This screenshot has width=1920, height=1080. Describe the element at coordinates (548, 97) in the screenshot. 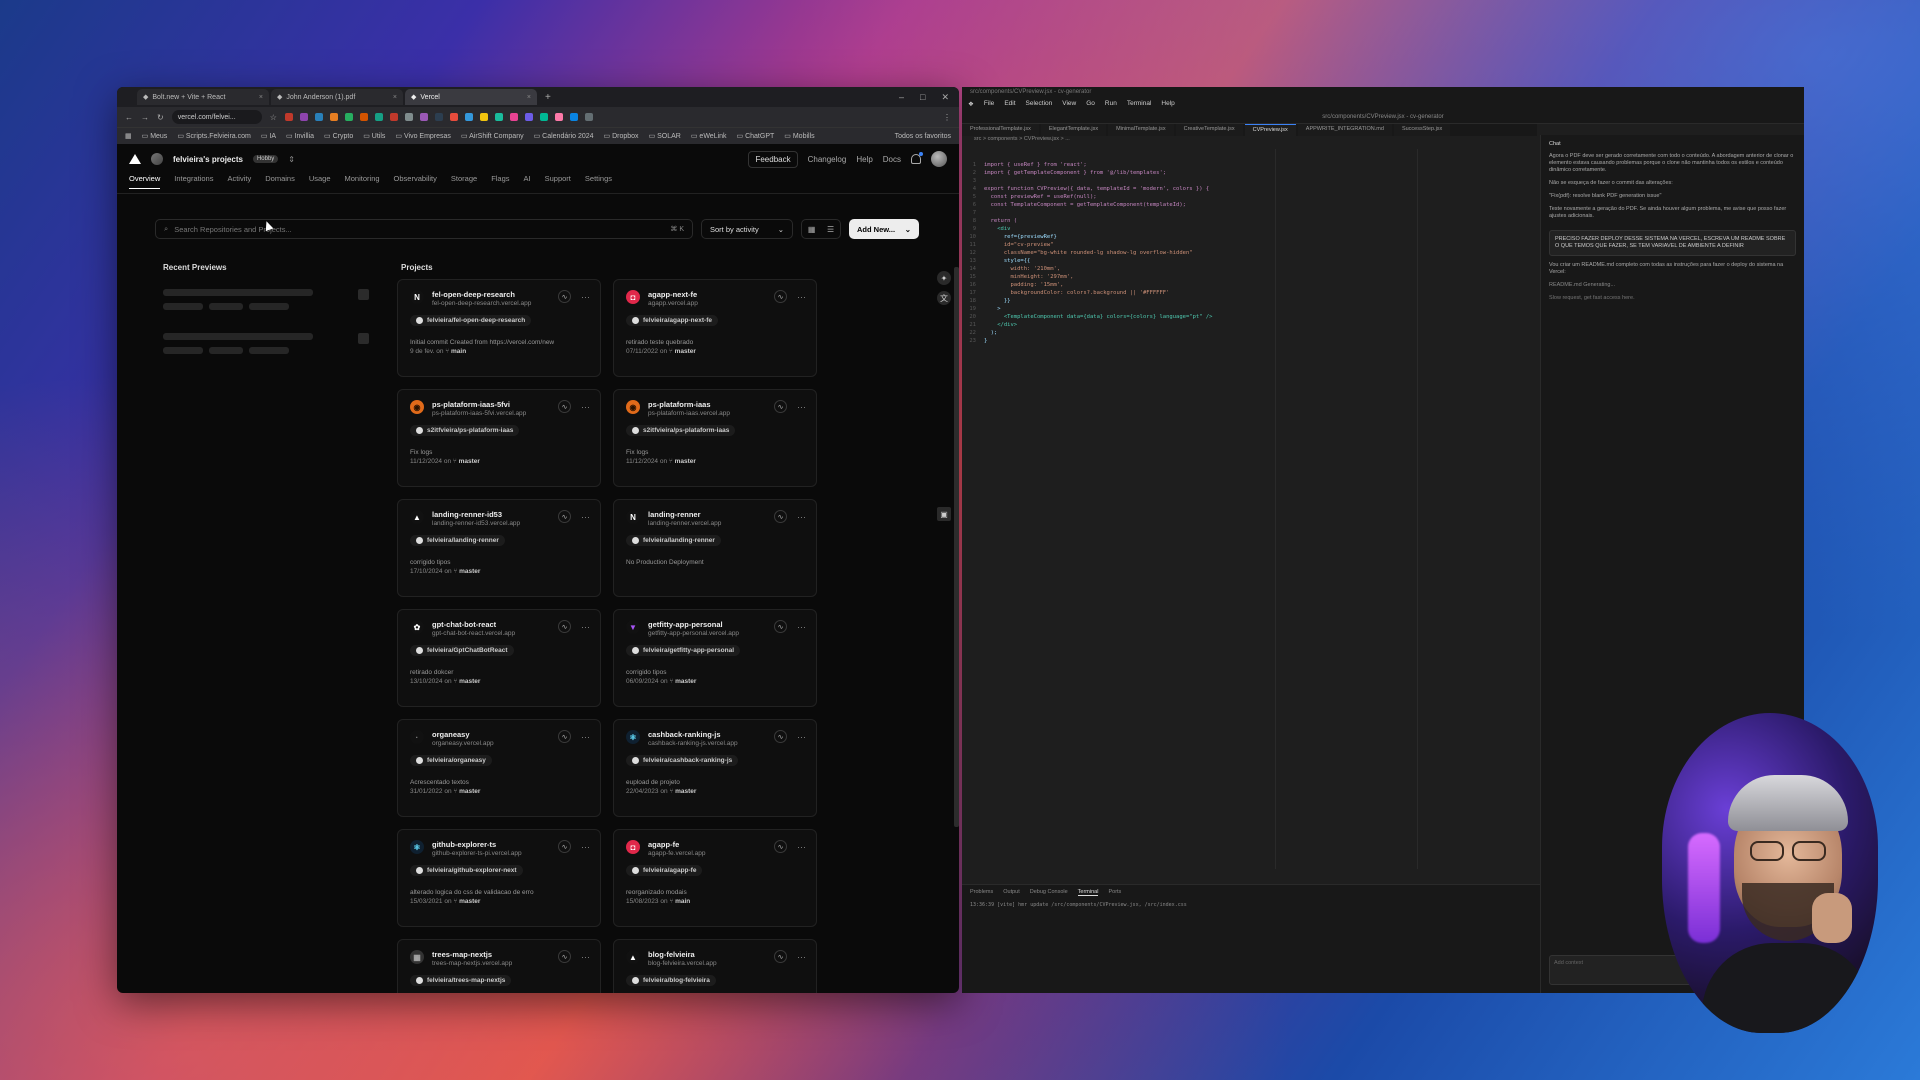

I see `new-tab-icon: +` at that location.